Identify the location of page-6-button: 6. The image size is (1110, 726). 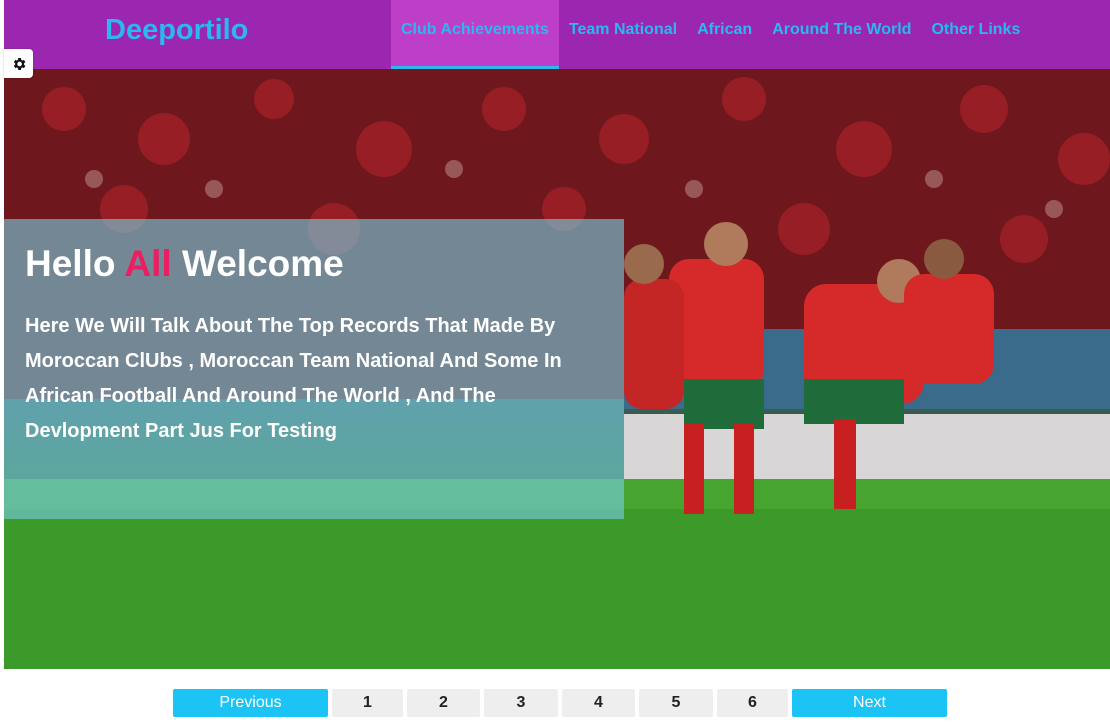
(752, 703).